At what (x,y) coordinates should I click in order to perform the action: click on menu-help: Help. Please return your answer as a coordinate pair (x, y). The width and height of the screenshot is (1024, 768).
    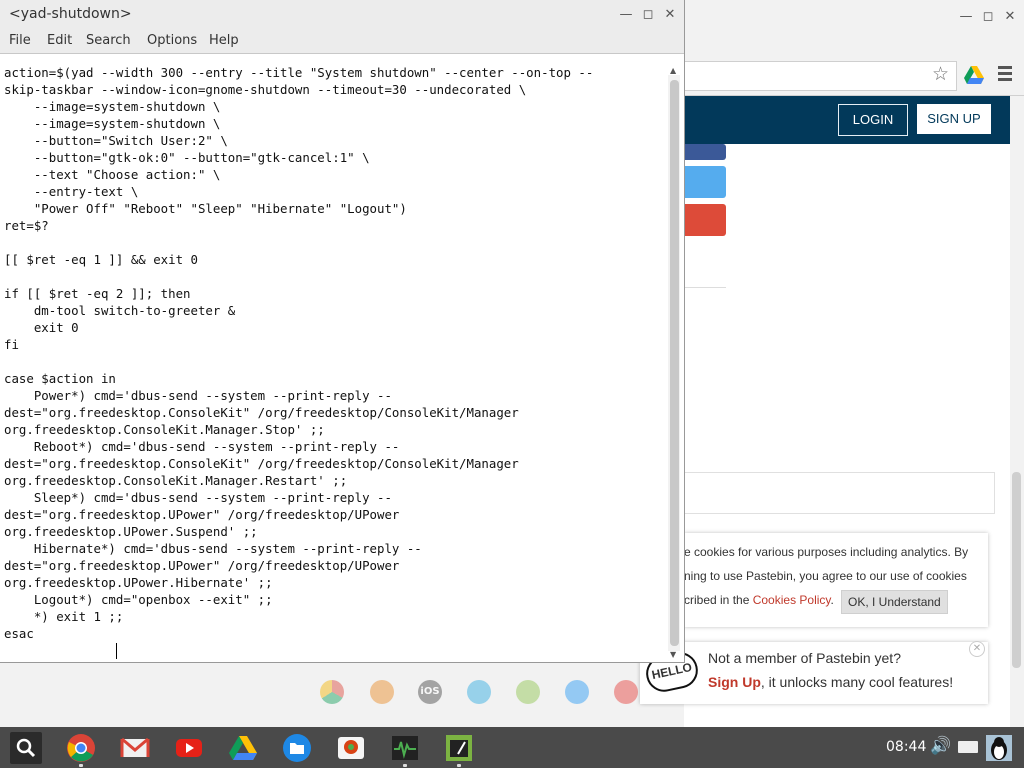
    Looking at the image, I should click on (224, 40).